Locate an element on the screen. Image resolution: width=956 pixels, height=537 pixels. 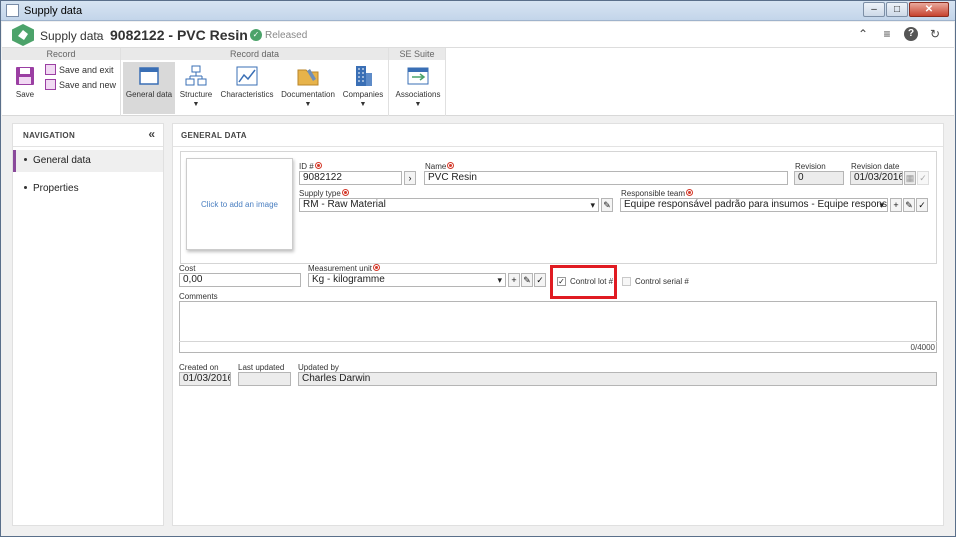
maximize-button: □ is located at coordinates (897, 9).